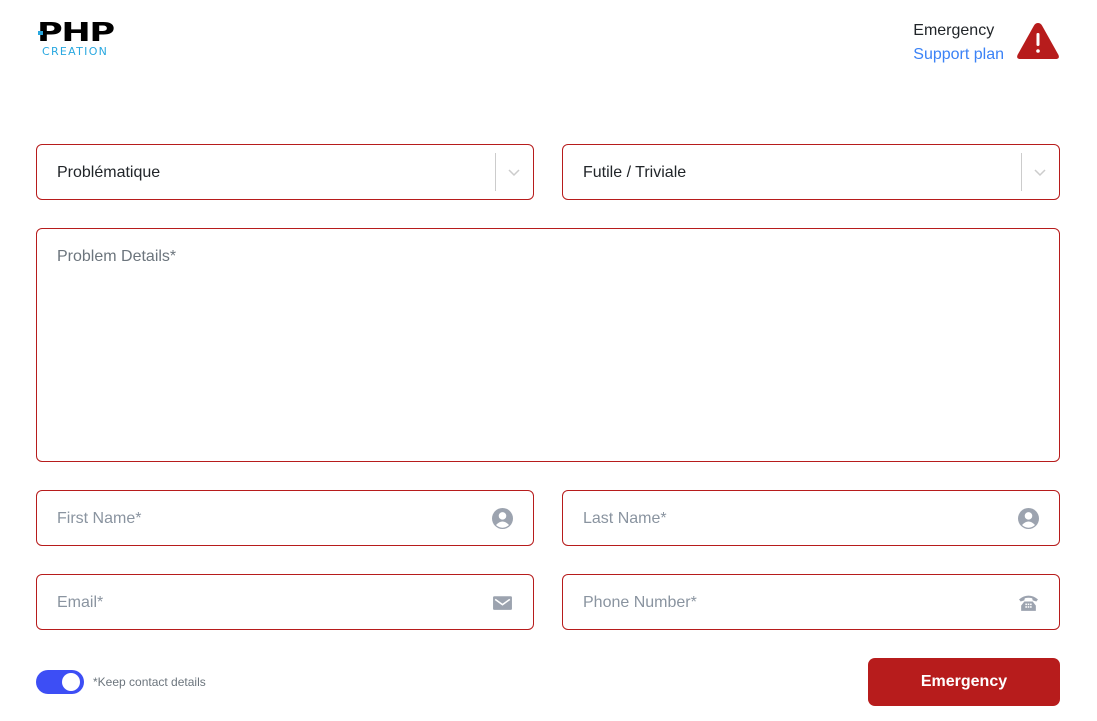 This screenshot has height=721, width=1097. What do you see at coordinates (811, 602) in the screenshot?
I see `phone-input: Phone Number*` at bounding box center [811, 602].